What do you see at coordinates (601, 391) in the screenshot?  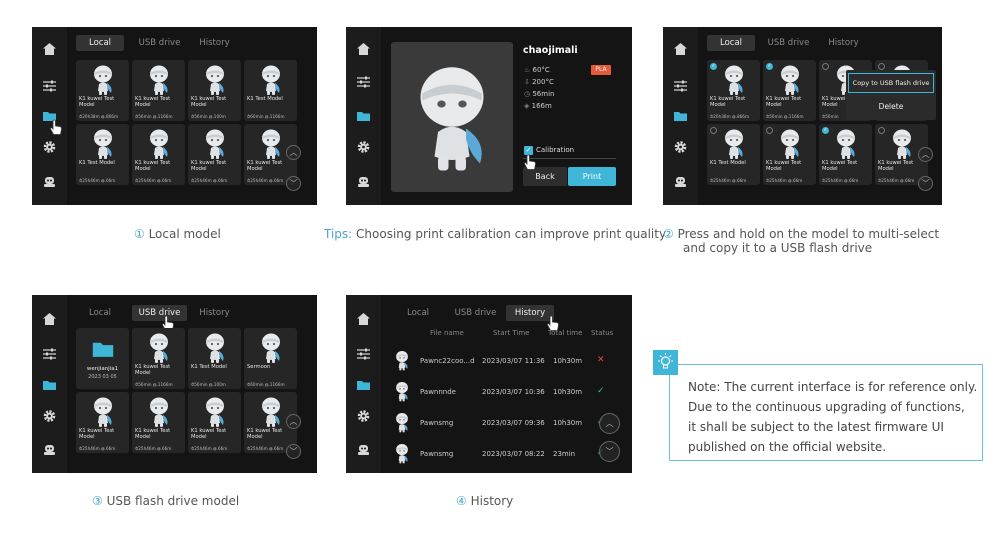 I see `history-status-icon: ✓` at bounding box center [601, 391].